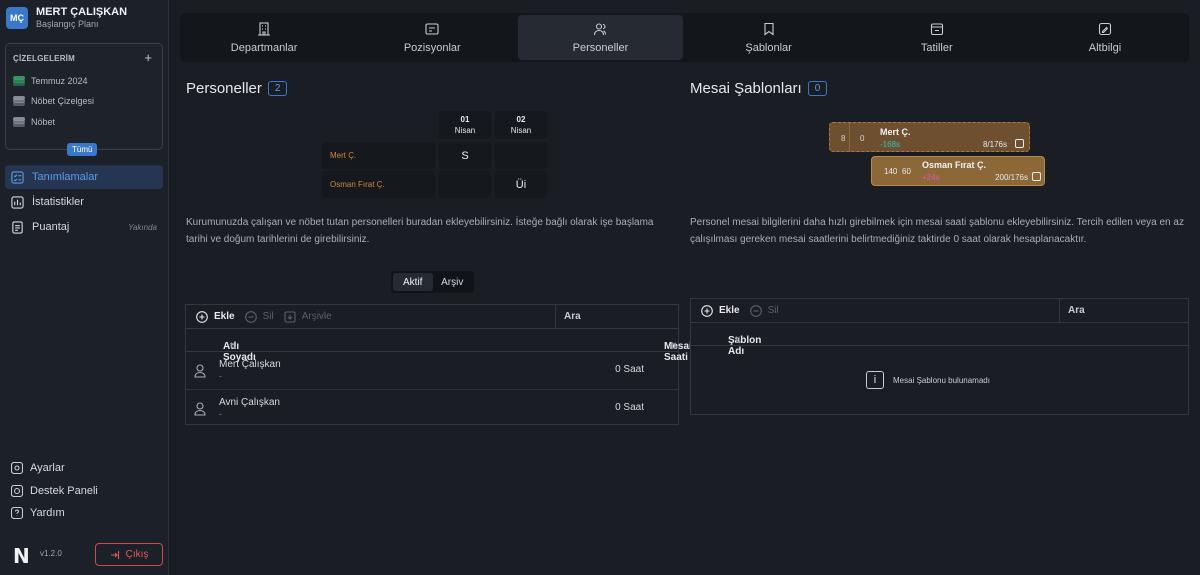 This screenshot has width=1200, height=575. I want to click on delete-label: Sil, so click(773, 310).